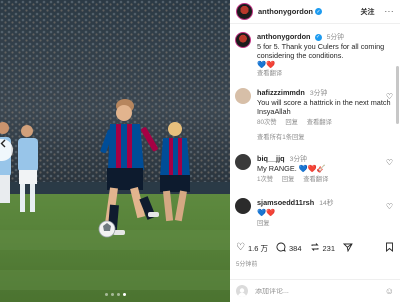  Describe the element at coordinates (329, 248) in the screenshot. I see `repost-count: 231` at that location.